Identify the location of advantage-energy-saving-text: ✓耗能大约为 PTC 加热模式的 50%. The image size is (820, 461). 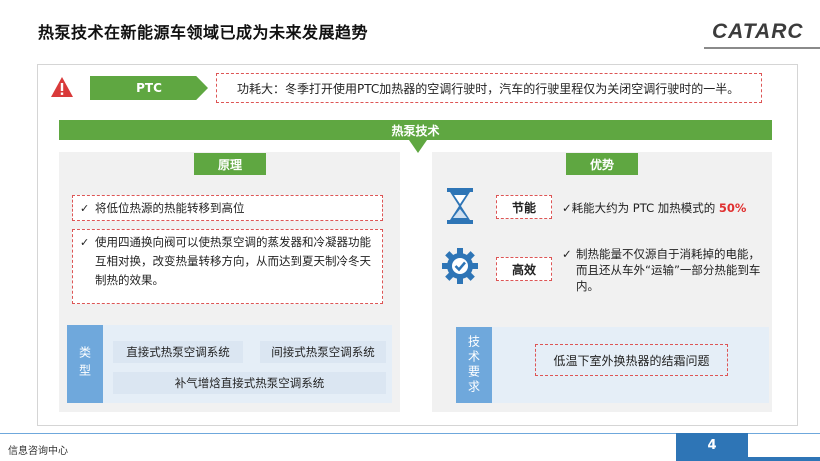
(654, 208).